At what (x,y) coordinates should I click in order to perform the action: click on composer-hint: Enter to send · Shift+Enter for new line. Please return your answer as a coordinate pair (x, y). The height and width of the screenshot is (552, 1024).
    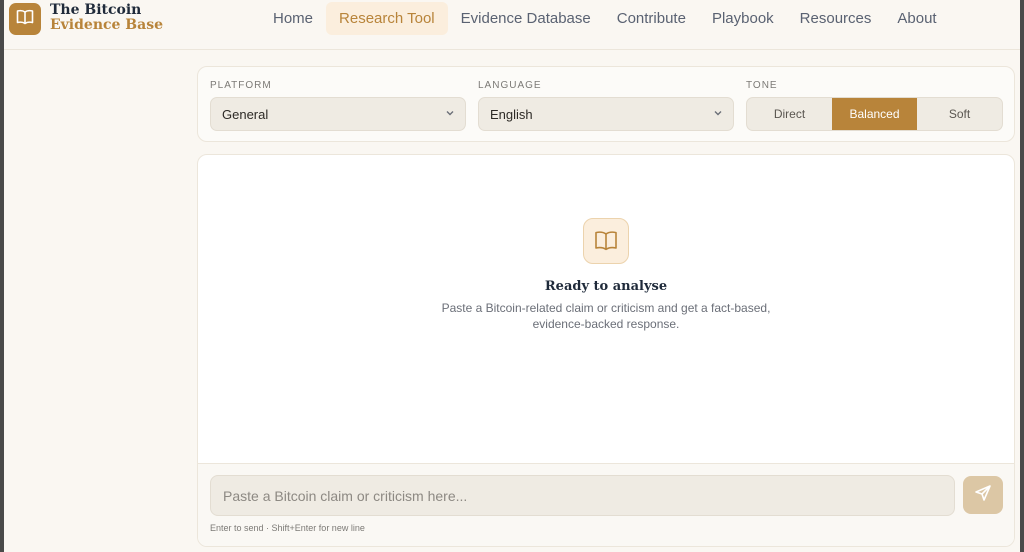
    Looking at the image, I should click on (287, 528).